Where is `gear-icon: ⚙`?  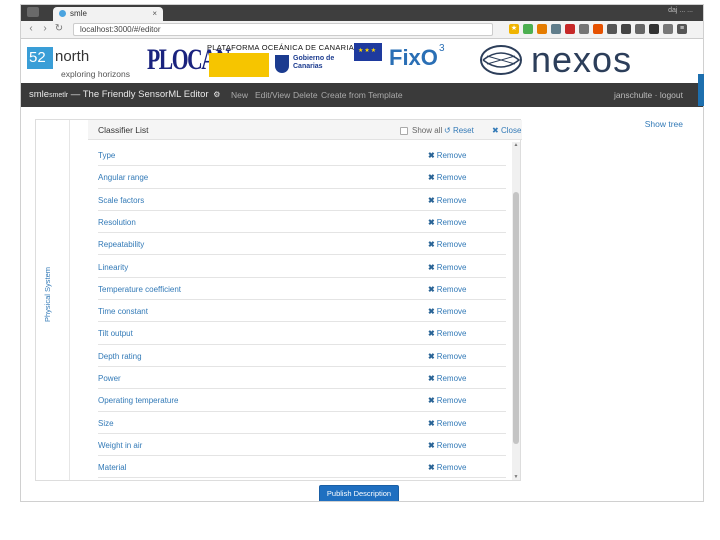 gear-icon: ⚙ is located at coordinates (216, 94).